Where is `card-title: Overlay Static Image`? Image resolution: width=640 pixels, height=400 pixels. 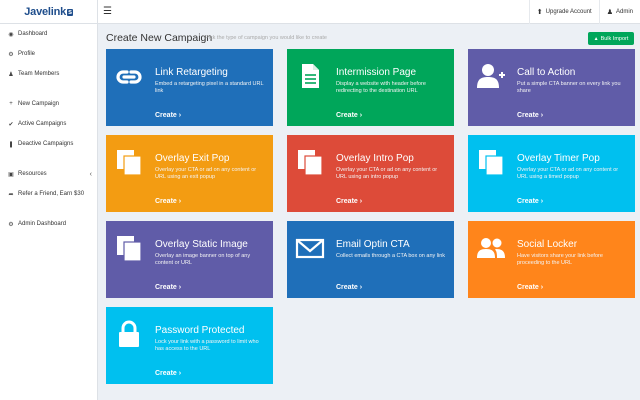 card-title: Overlay Static Image is located at coordinates (201, 244).